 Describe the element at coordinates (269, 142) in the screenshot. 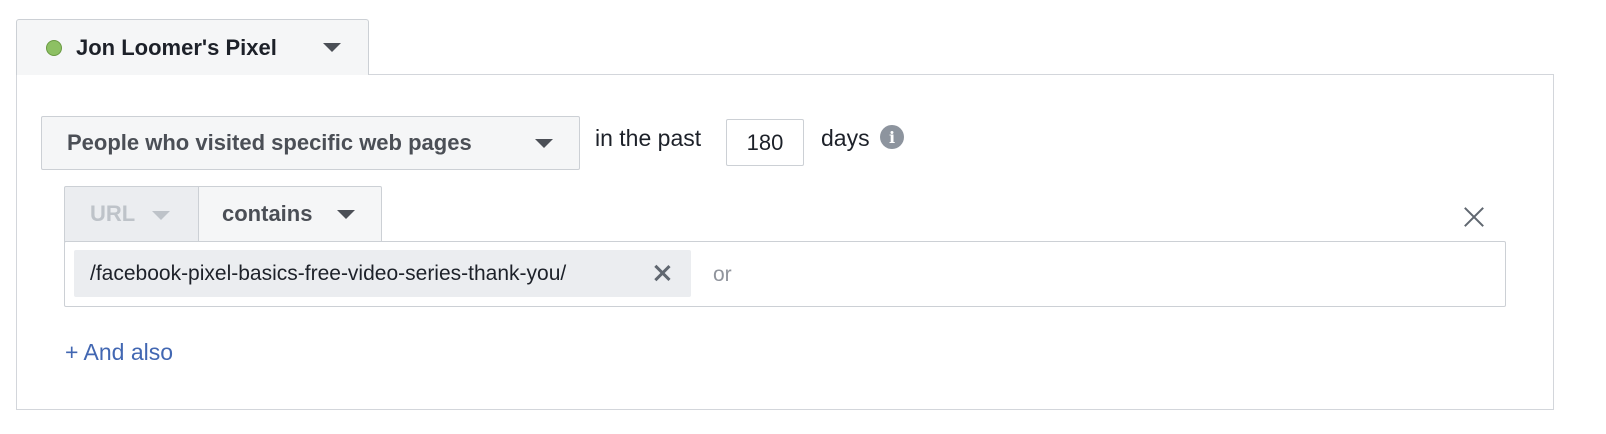

I see `audience-type-label: People who visited specific web pages` at that location.